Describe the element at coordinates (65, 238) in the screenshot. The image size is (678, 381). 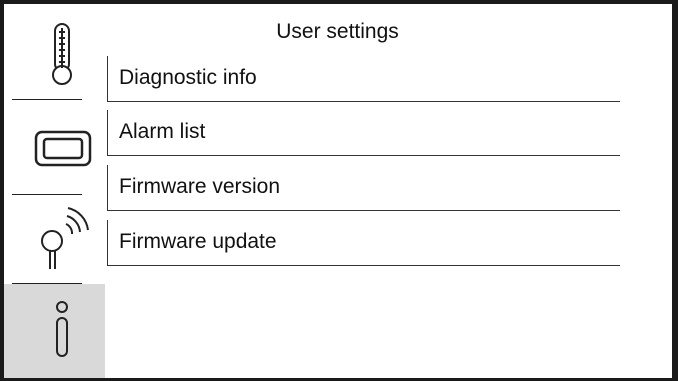
I see `wireless-sensor-icon` at that location.